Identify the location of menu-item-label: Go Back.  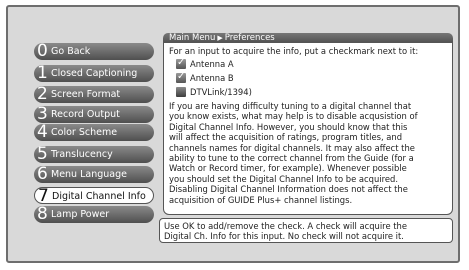
(71, 51).